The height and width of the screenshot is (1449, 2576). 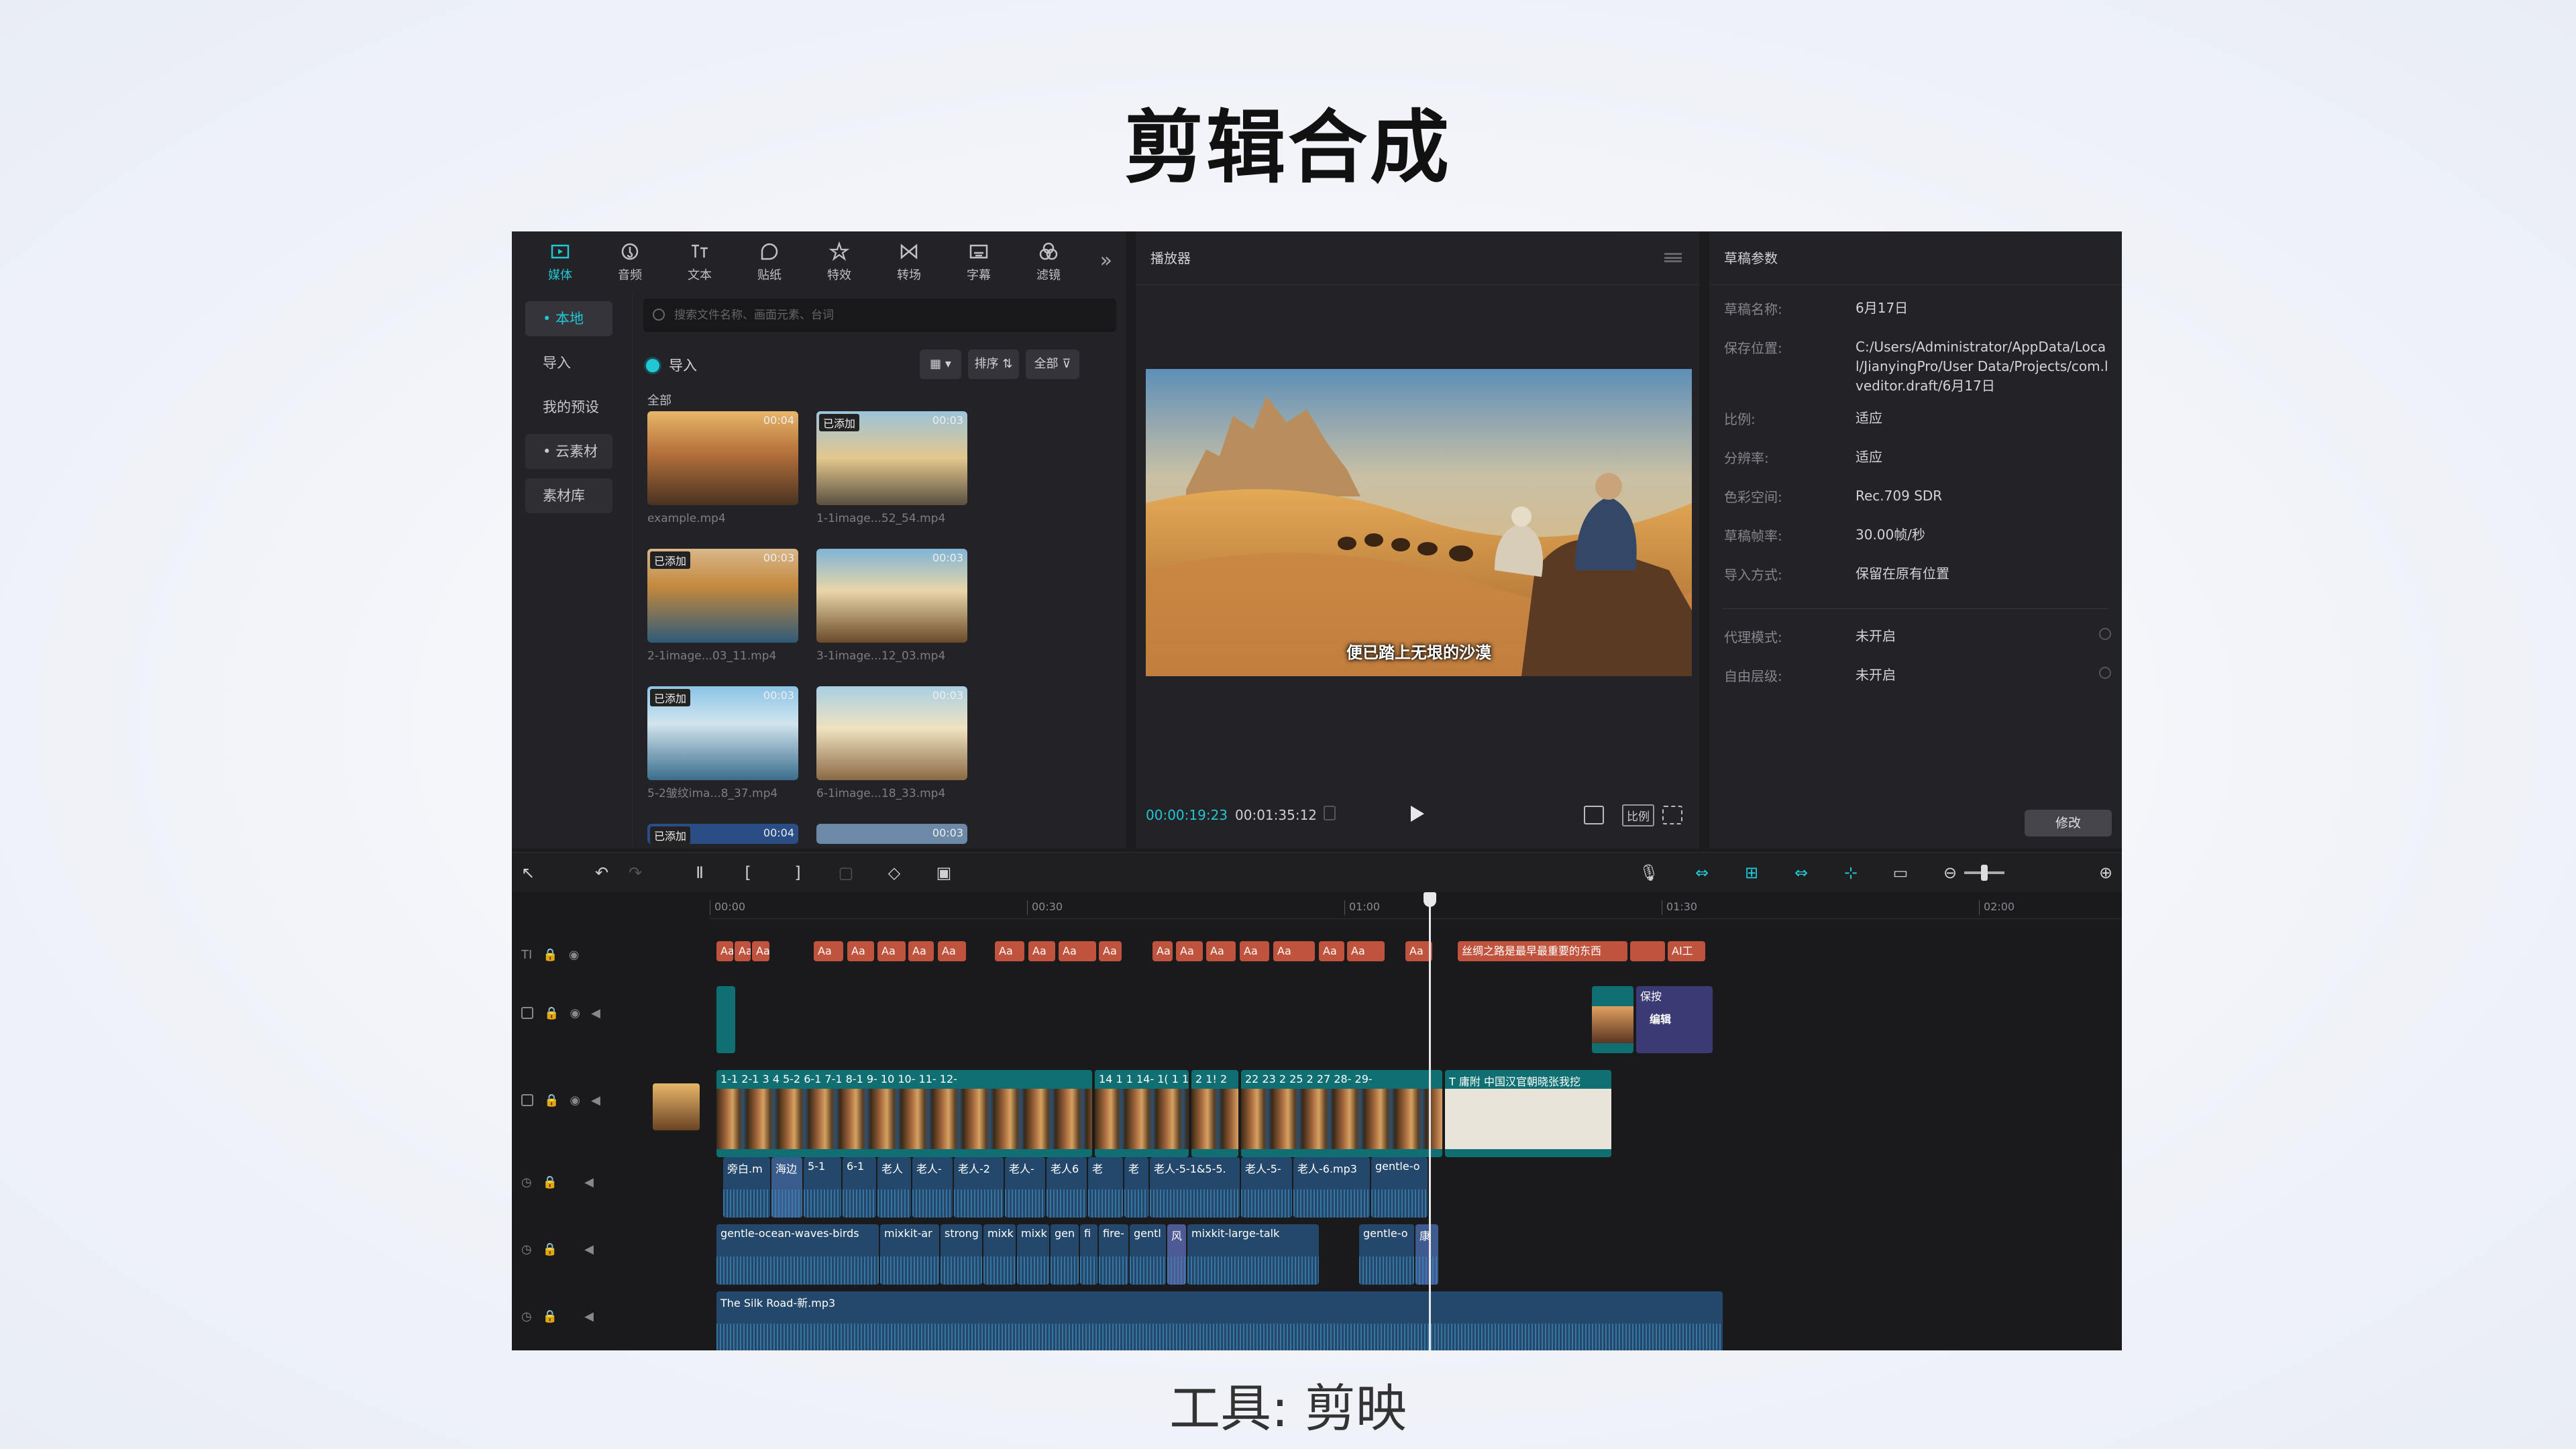 I want to click on media-item: 00:03, so click(x=891, y=834).